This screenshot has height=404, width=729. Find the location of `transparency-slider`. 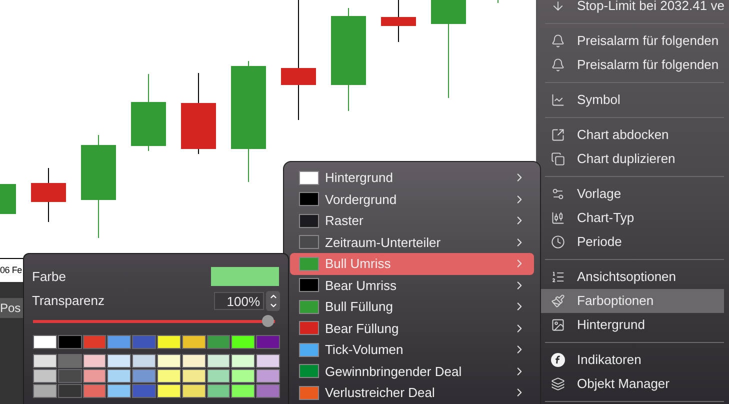

transparency-slider is located at coordinates (153, 321).